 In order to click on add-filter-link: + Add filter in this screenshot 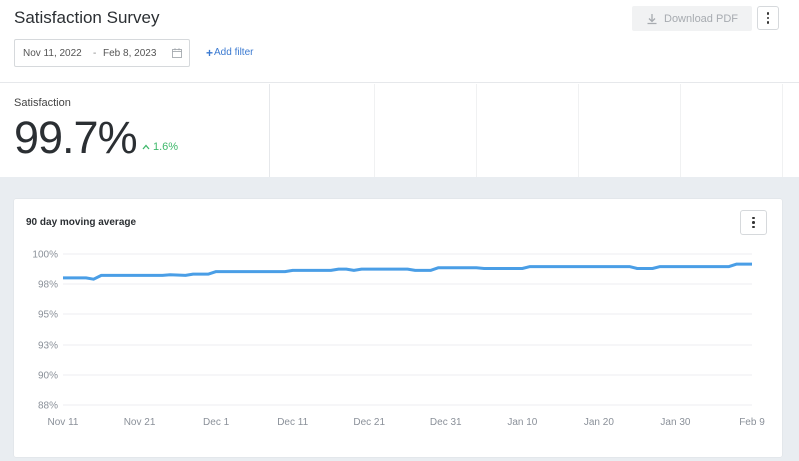, I will do `click(230, 52)`.